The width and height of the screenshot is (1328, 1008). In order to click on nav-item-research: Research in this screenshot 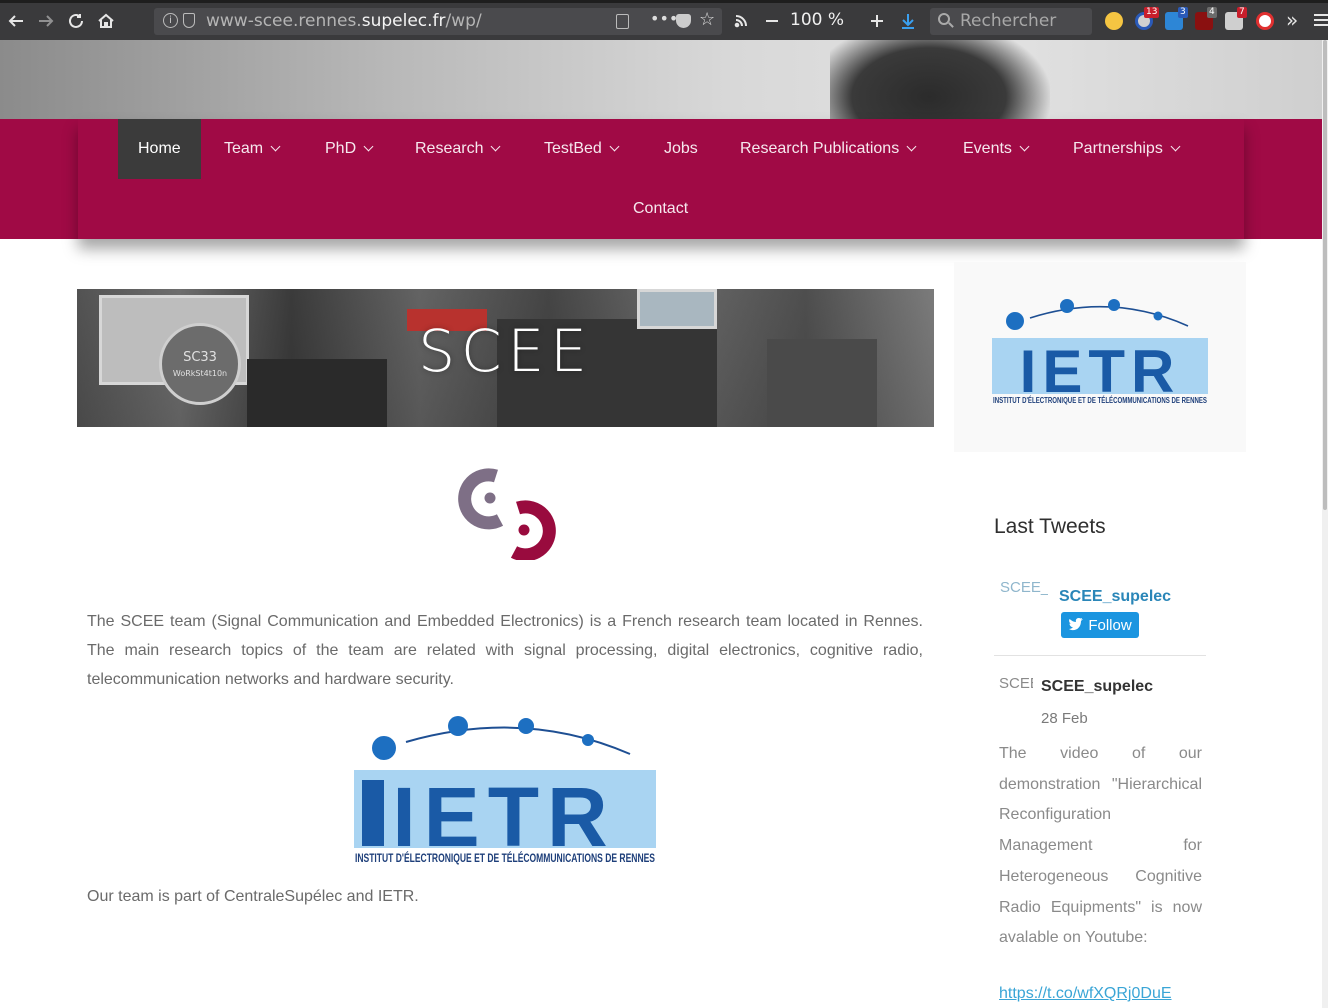, I will do `click(457, 149)`.